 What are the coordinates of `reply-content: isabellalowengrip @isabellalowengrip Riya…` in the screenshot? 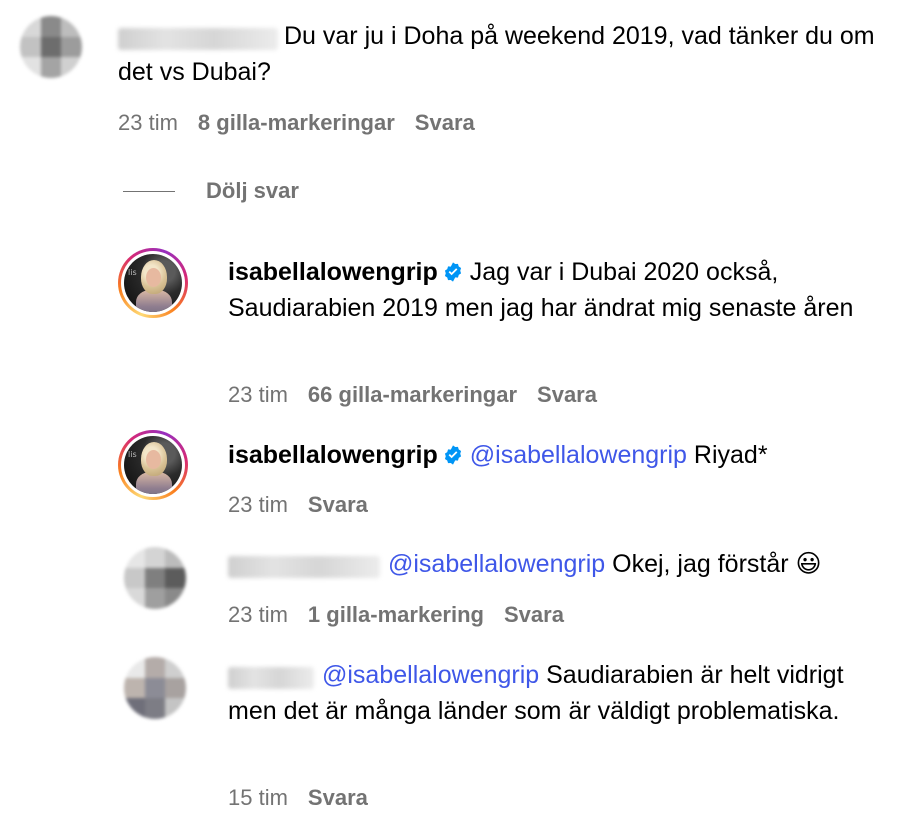 It's located at (563, 455).